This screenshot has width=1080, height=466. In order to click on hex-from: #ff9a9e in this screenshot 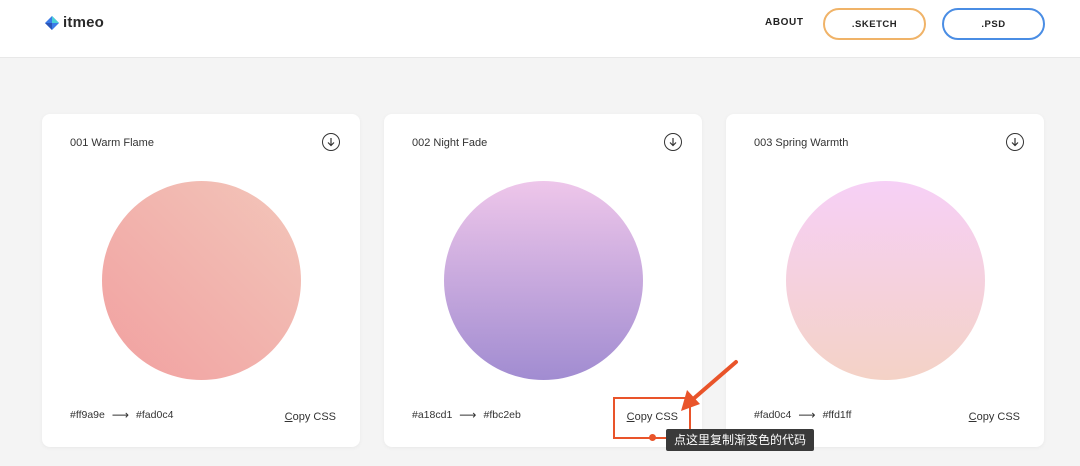, I will do `click(87, 415)`.